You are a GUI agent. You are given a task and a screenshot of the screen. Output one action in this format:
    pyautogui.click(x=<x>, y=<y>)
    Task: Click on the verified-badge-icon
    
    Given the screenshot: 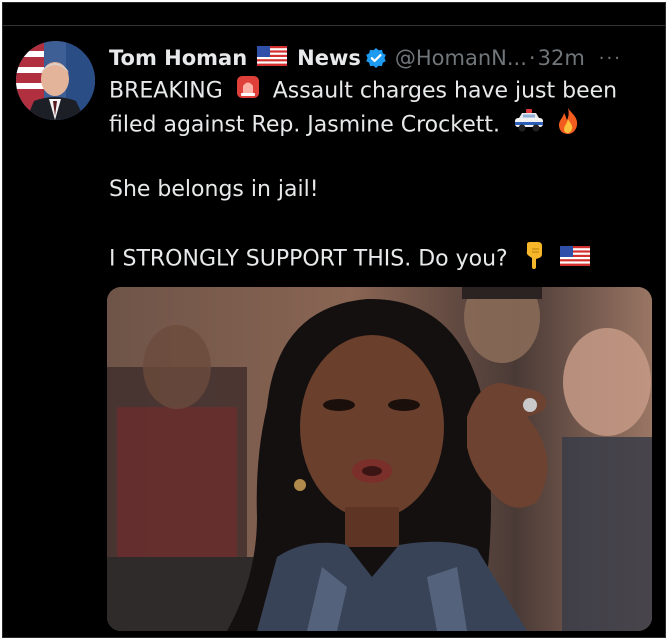 What is the action you would take?
    pyautogui.click(x=376, y=58)
    